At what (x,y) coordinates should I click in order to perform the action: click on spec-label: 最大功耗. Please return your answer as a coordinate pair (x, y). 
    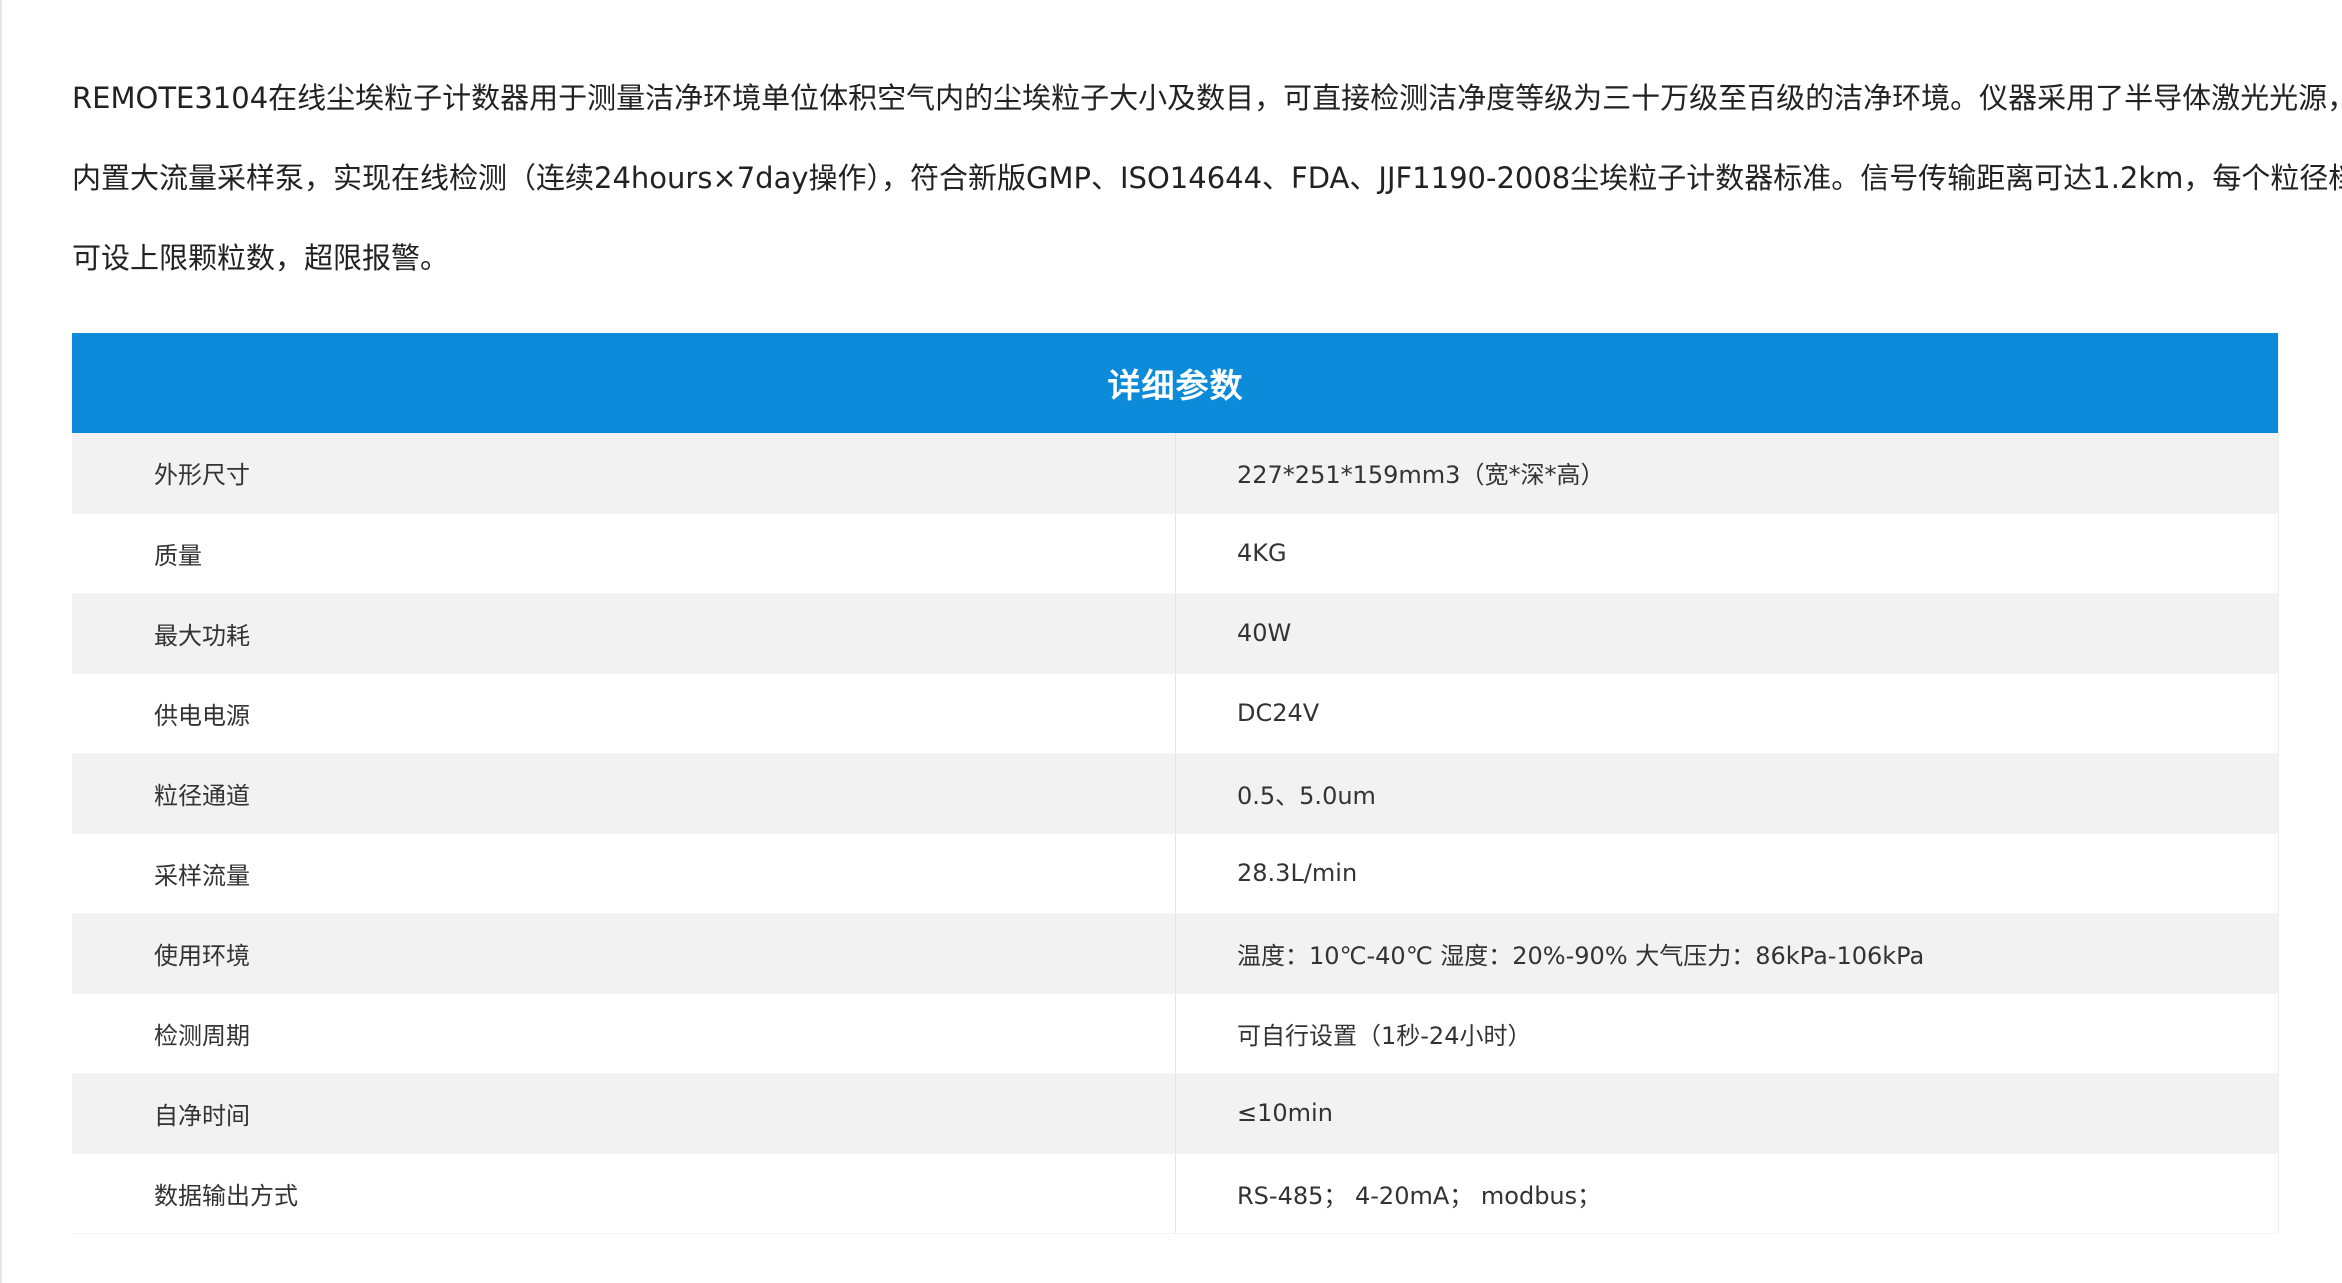
    Looking at the image, I should click on (624, 633).